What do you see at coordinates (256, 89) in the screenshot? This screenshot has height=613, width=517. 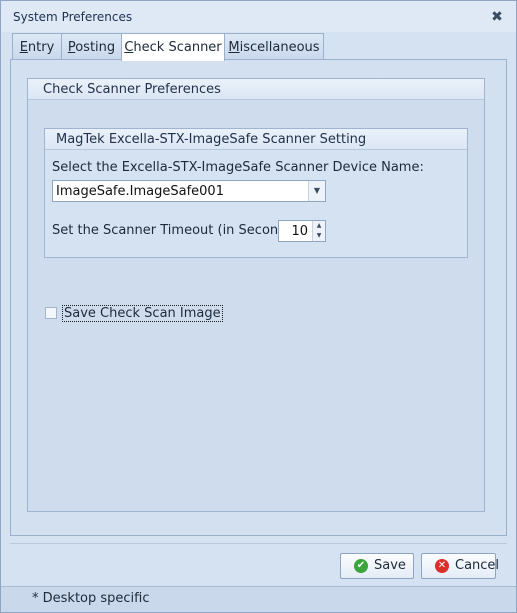 I see `check-scanner-preferences-heading: Check Scanner Preferences` at bounding box center [256, 89].